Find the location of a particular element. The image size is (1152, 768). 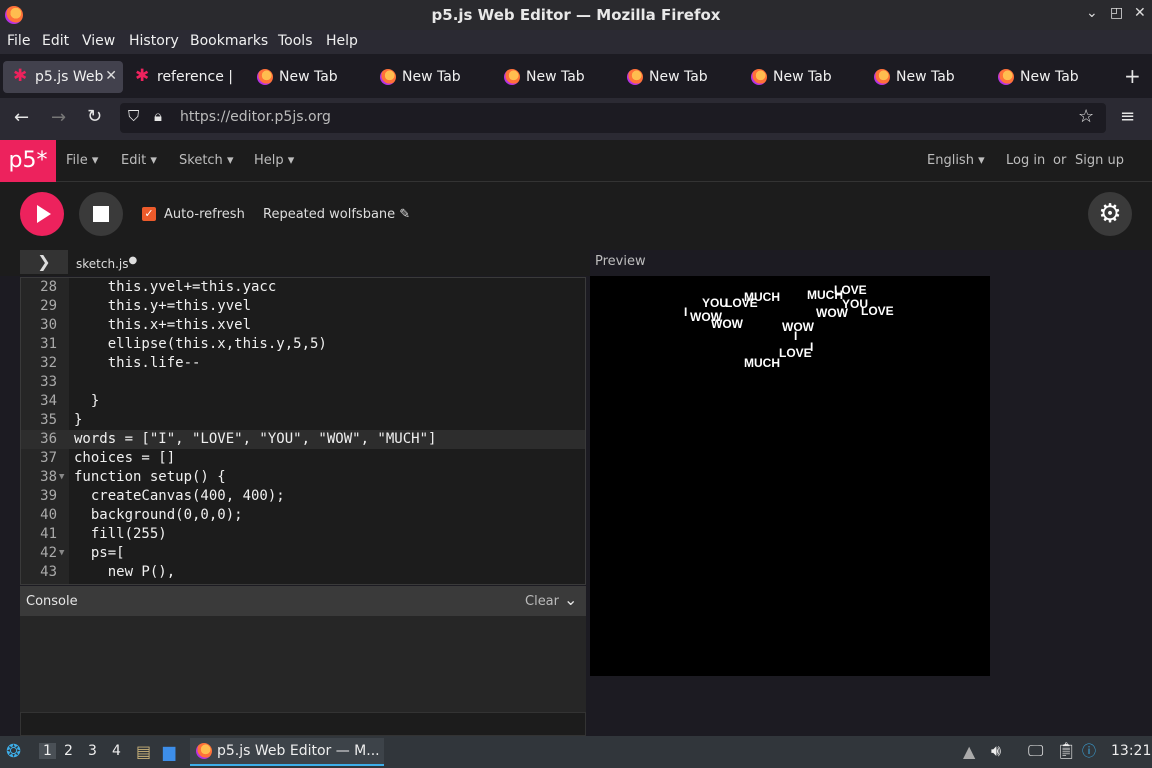

app-launcher-icon: ❂ is located at coordinates (13, 751).